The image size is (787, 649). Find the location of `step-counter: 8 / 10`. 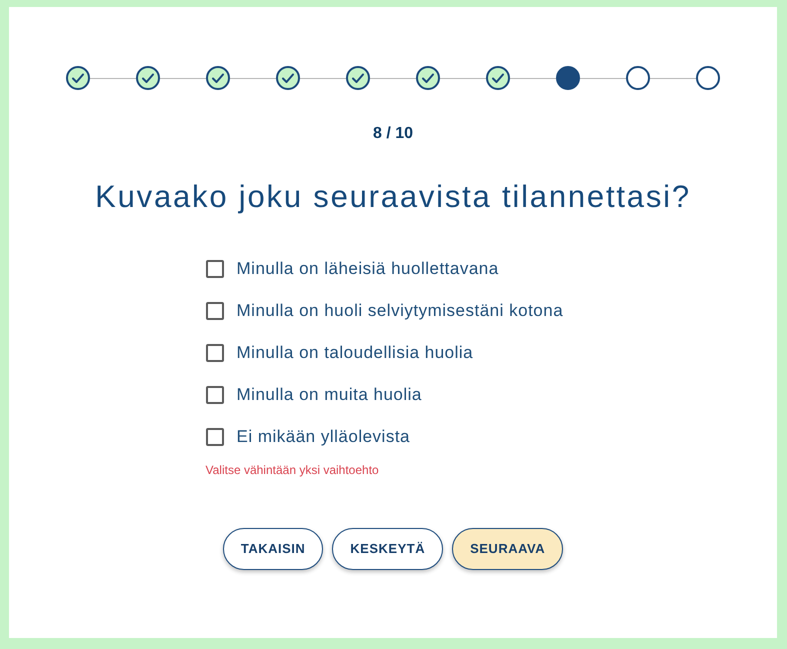

step-counter: 8 / 10 is located at coordinates (393, 134).